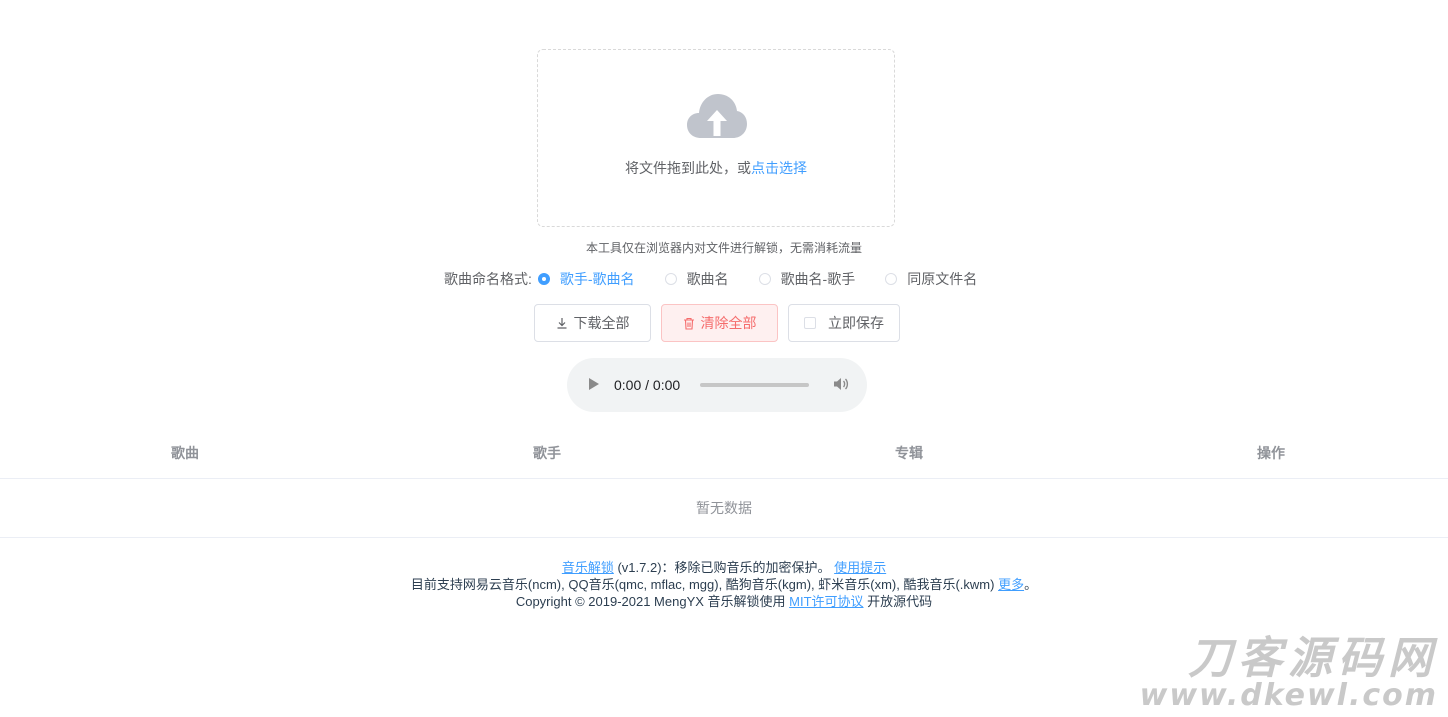 The width and height of the screenshot is (1448, 717). I want to click on clear-all-label: 清除全部, so click(728, 323).